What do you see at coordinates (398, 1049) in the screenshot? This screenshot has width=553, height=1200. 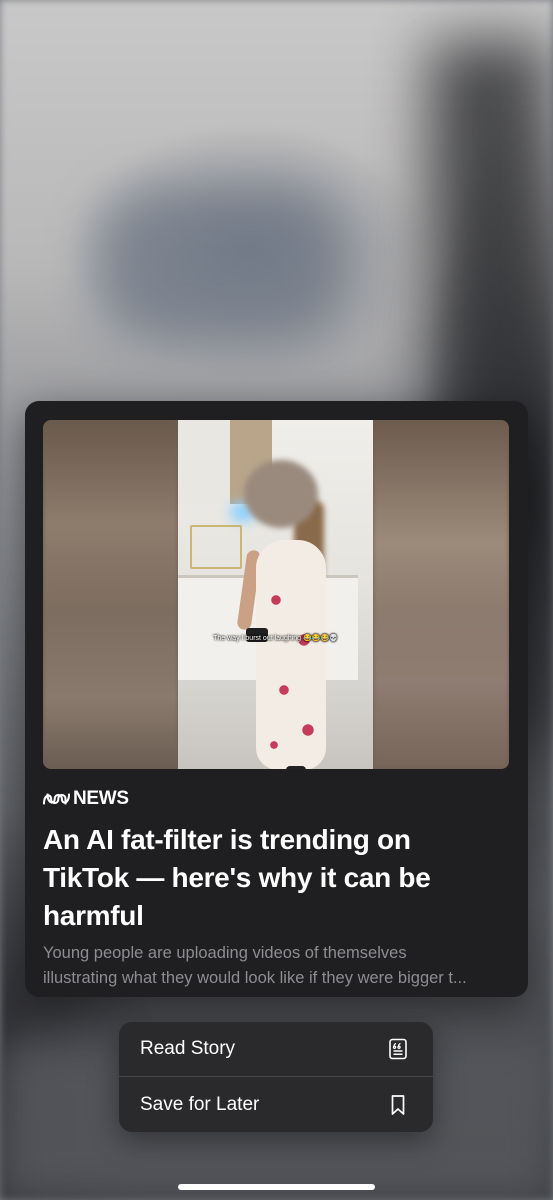 I see `article-quote-icon` at bounding box center [398, 1049].